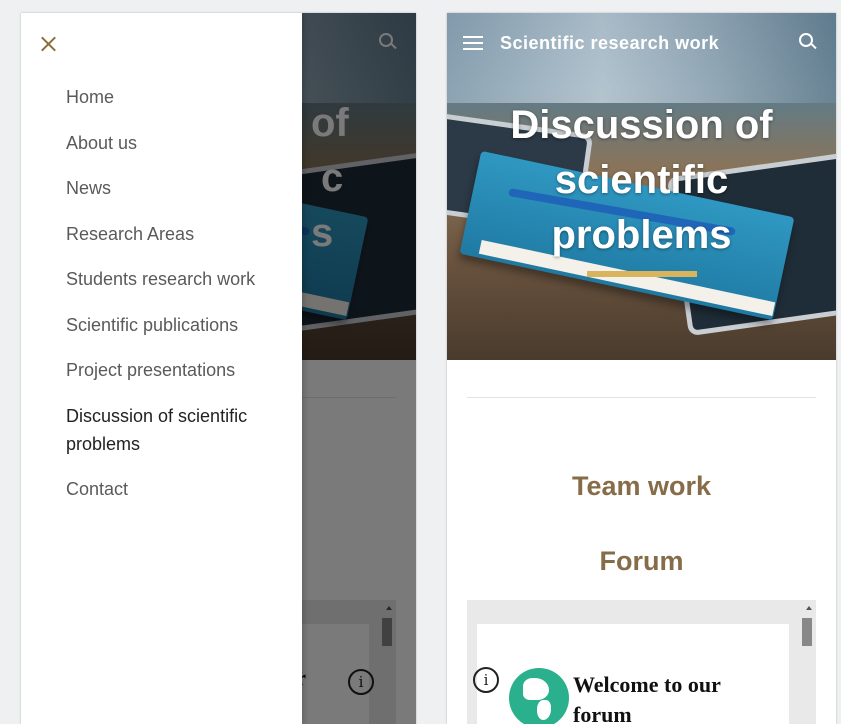 This screenshot has height=724, width=841. I want to click on page-title-line: problems, so click(641, 235).